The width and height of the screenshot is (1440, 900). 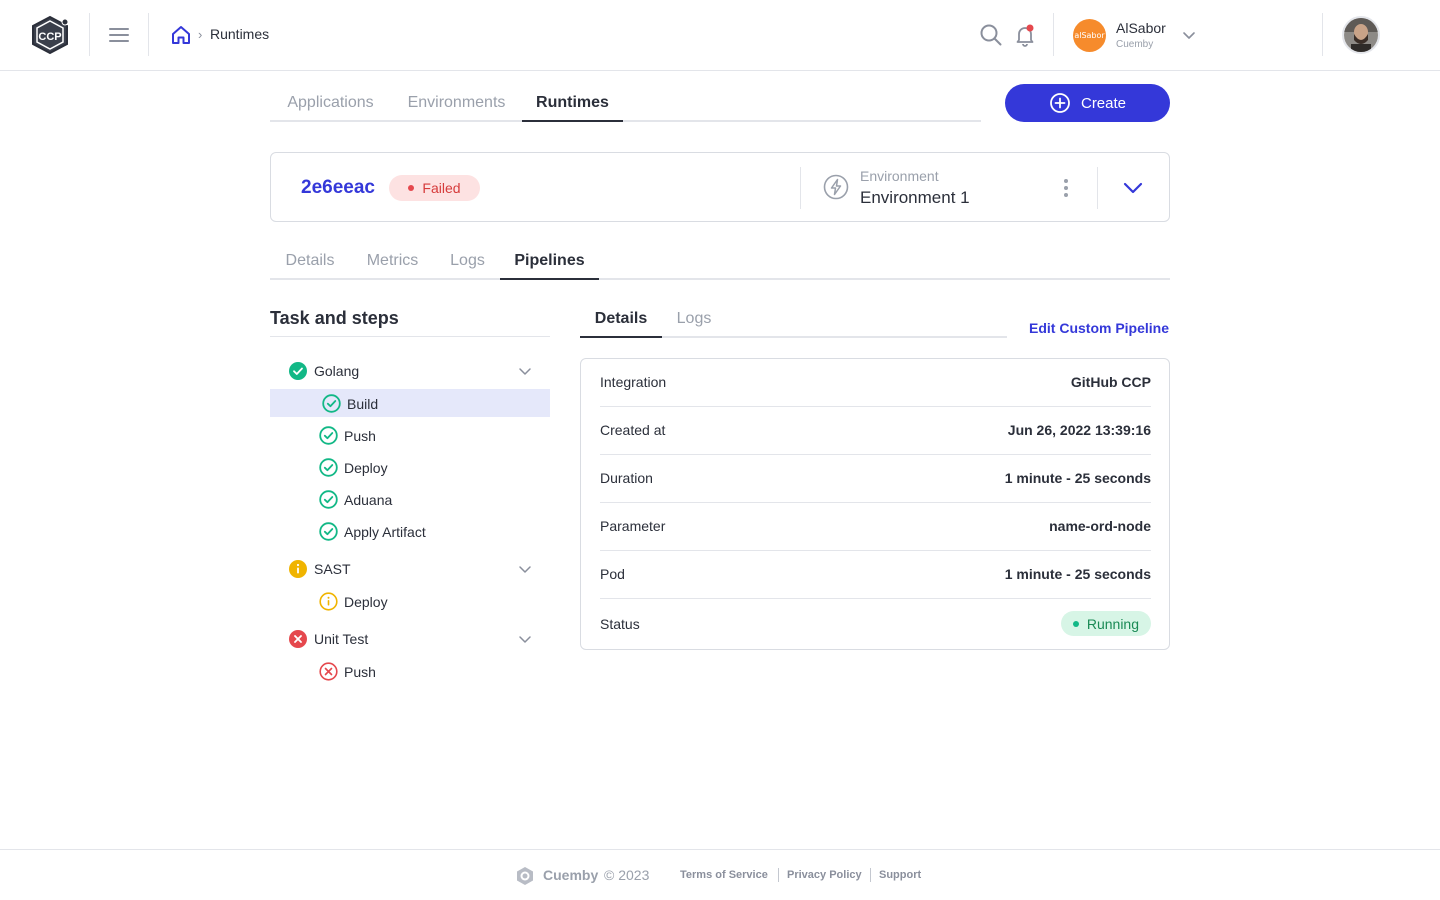 I want to click on tab-step-logs: Logs, so click(x=694, y=319).